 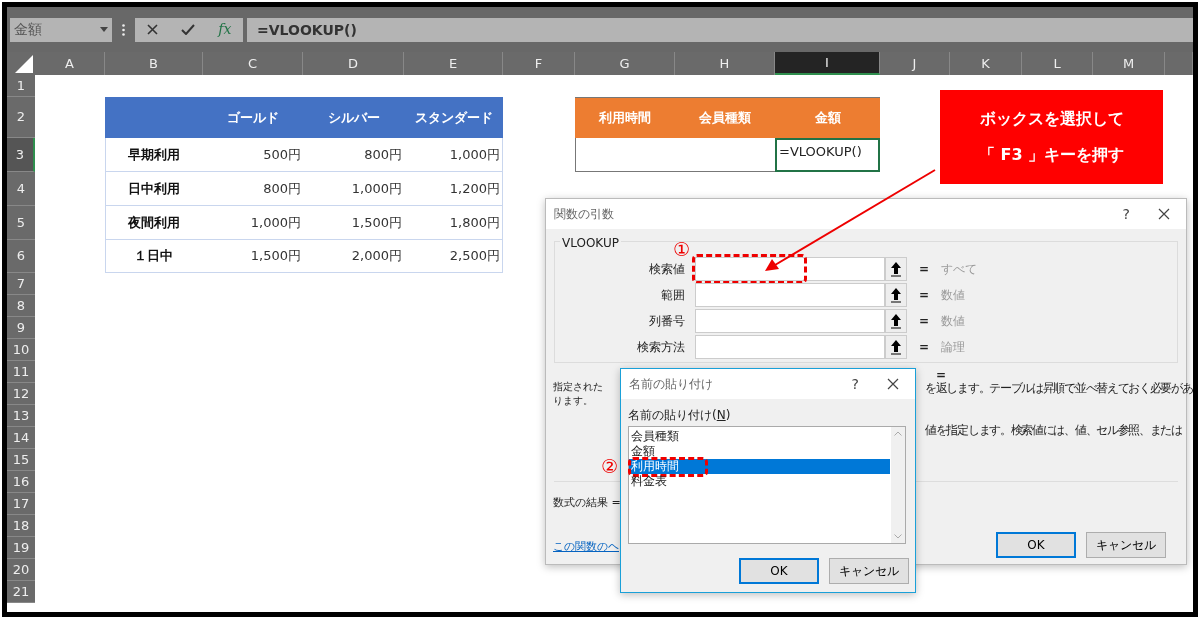 What do you see at coordinates (759, 436) in the screenshot?
I see `list-item: 会員種類` at bounding box center [759, 436].